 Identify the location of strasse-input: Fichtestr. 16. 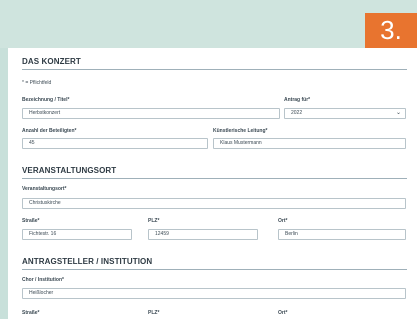
(77, 234).